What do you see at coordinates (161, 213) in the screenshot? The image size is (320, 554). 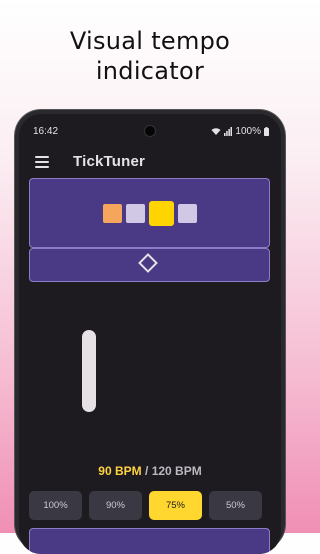 I see `beat-3-active` at bounding box center [161, 213].